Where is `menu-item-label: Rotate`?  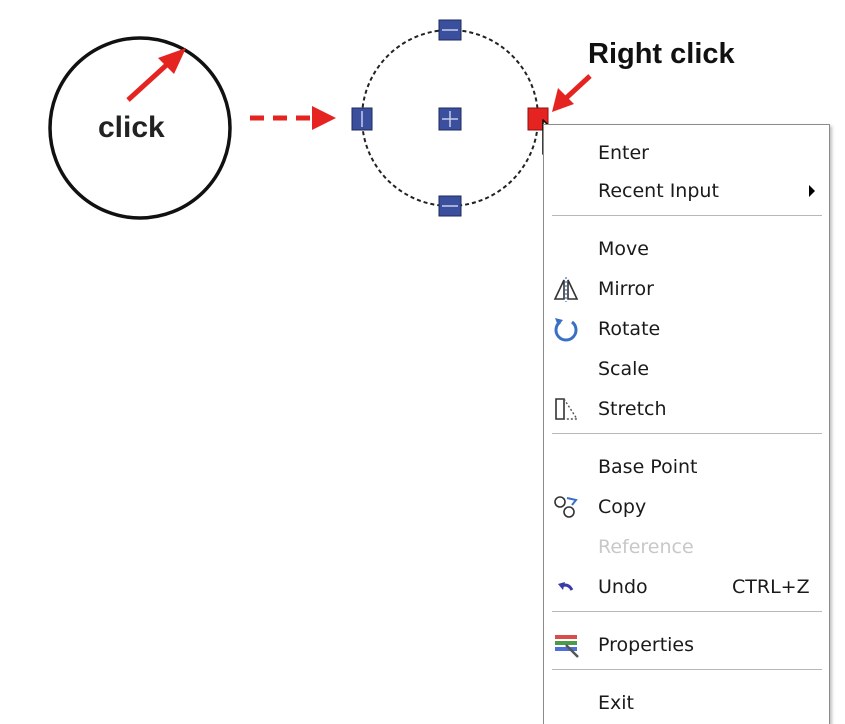
menu-item-label: Rotate is located at coordinates (629, 329).